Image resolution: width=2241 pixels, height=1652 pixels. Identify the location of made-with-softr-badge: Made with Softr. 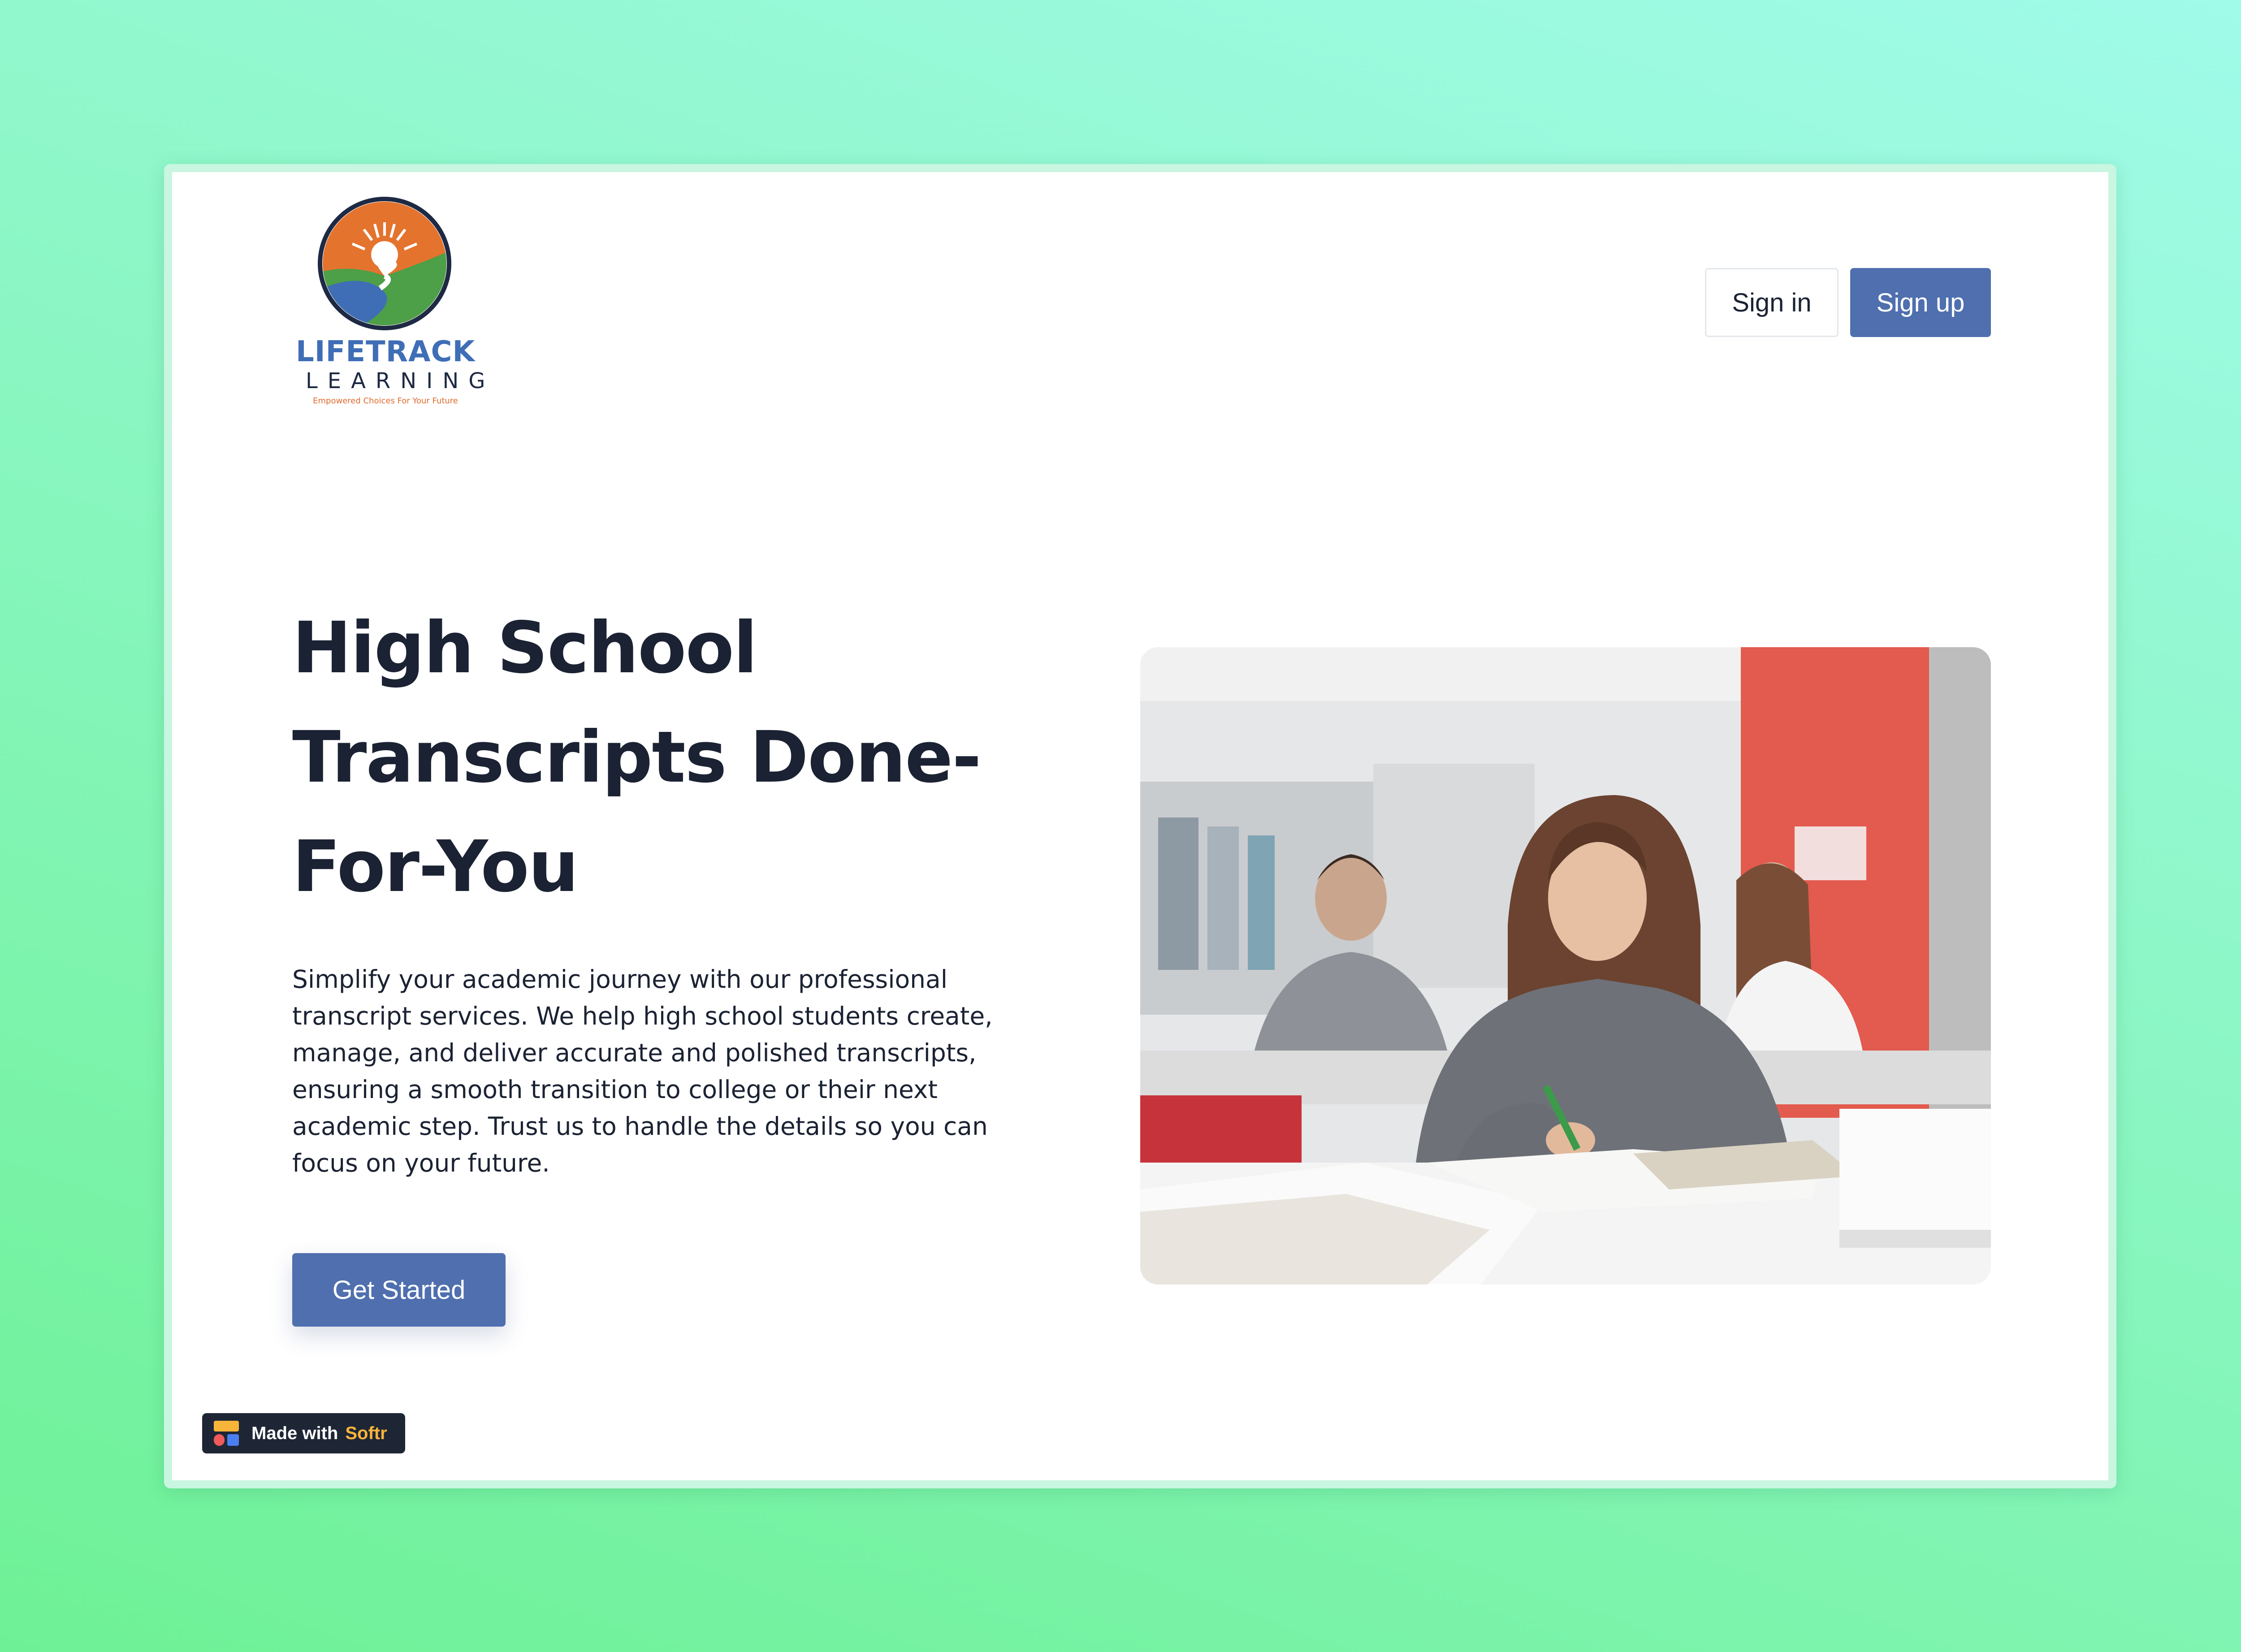
(303, 1433).